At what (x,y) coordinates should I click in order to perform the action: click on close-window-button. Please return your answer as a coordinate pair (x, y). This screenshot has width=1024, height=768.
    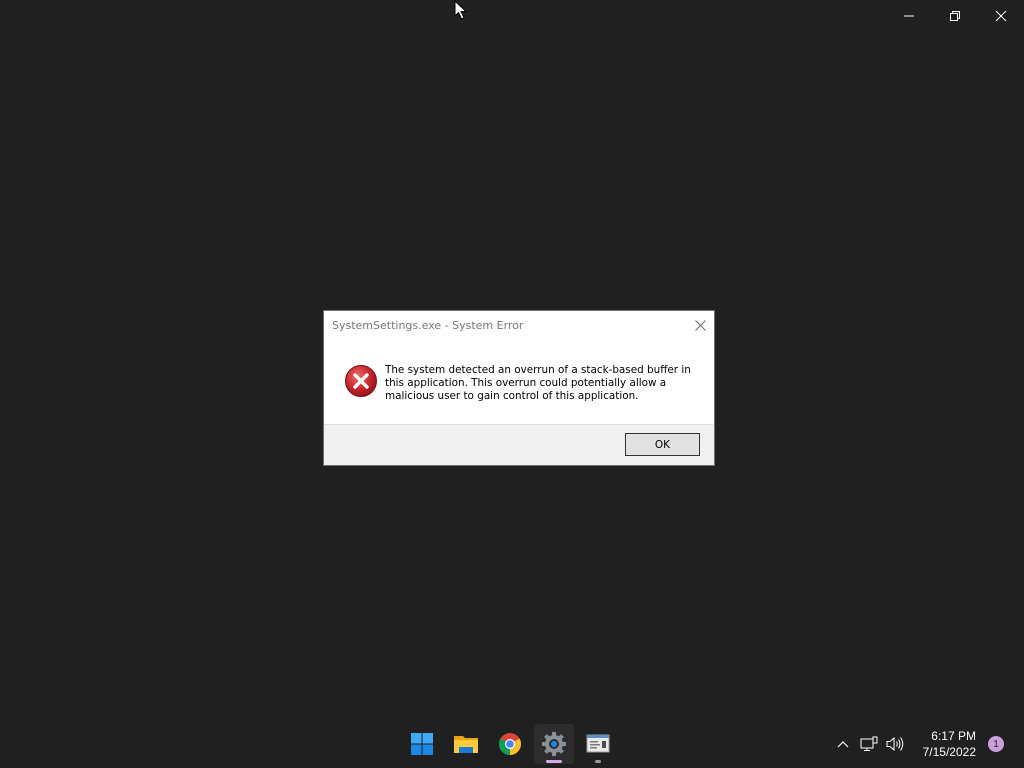
    Looking at the image, I should click on (1001, 16).